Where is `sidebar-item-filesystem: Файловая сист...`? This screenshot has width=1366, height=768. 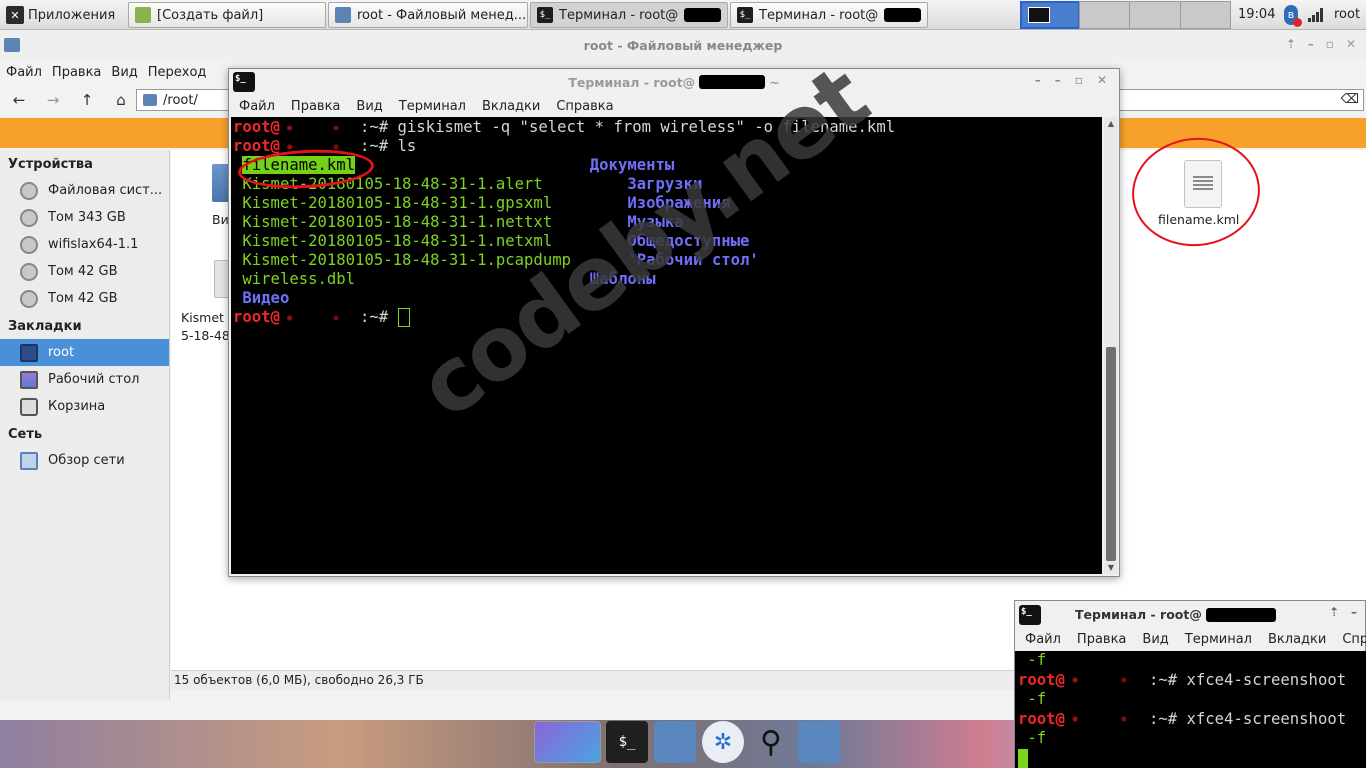
sidebar-item-filesystem: Файловая сист... is located at coordinates (84, 190).